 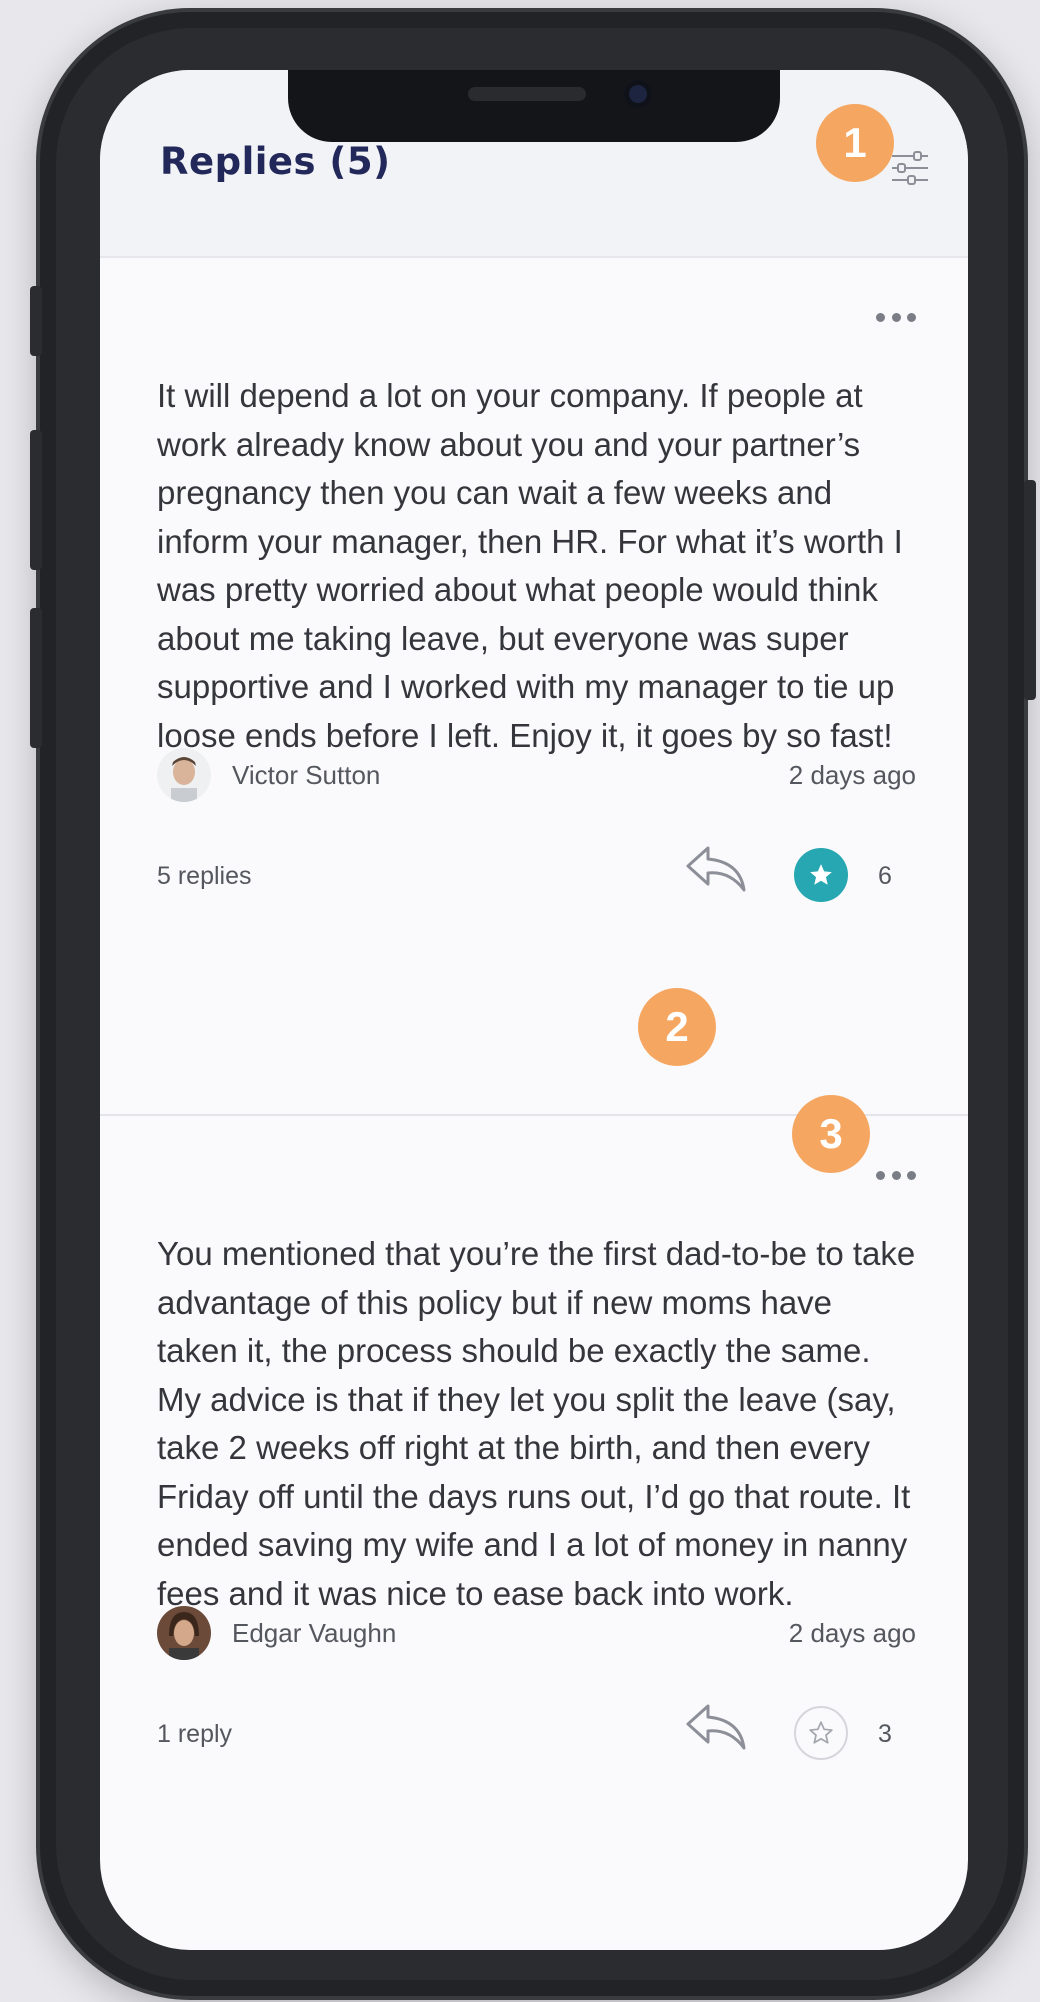 What do you see at coordinates (36, 500) in the screenshot?
I see `side-button-volume-up` at bounding box center [36, 500].